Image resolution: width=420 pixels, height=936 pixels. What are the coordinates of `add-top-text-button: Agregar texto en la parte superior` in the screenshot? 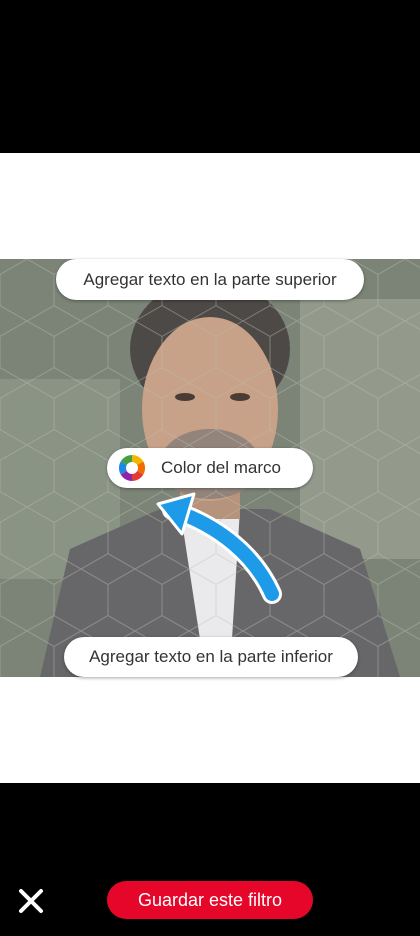 It's located at (210, 279).